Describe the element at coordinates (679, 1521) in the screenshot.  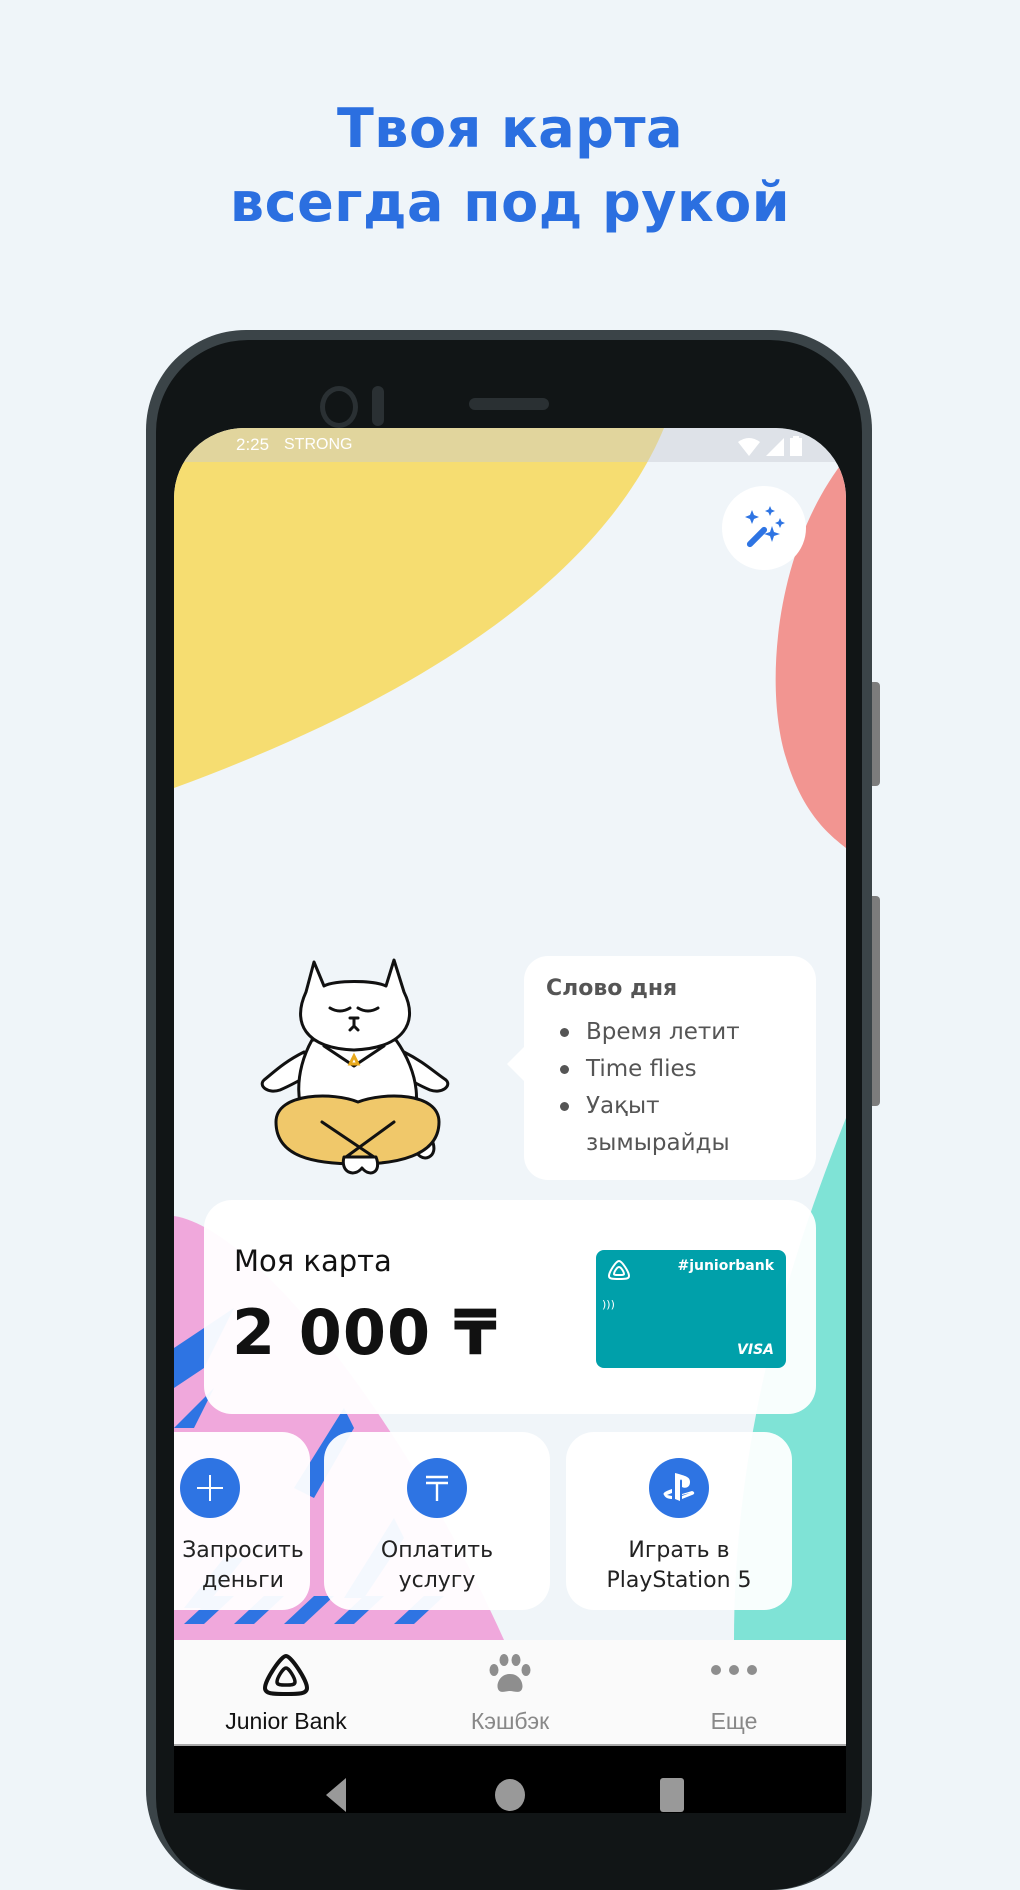
I see `playstation-button: Играть в PlayStation 5` at that location.